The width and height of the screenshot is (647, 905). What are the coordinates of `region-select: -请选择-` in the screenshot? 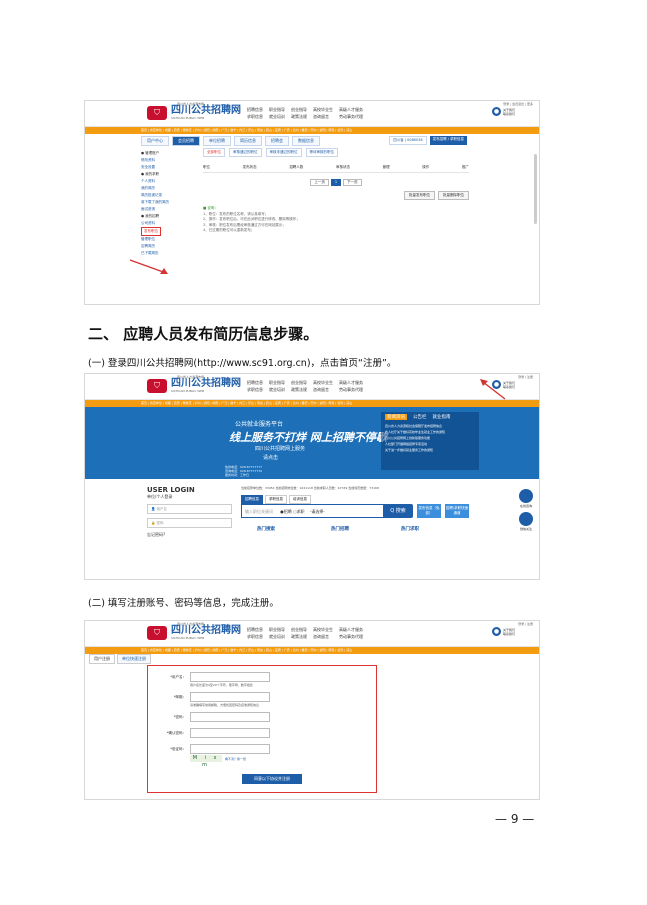 It's located at (317, 511).